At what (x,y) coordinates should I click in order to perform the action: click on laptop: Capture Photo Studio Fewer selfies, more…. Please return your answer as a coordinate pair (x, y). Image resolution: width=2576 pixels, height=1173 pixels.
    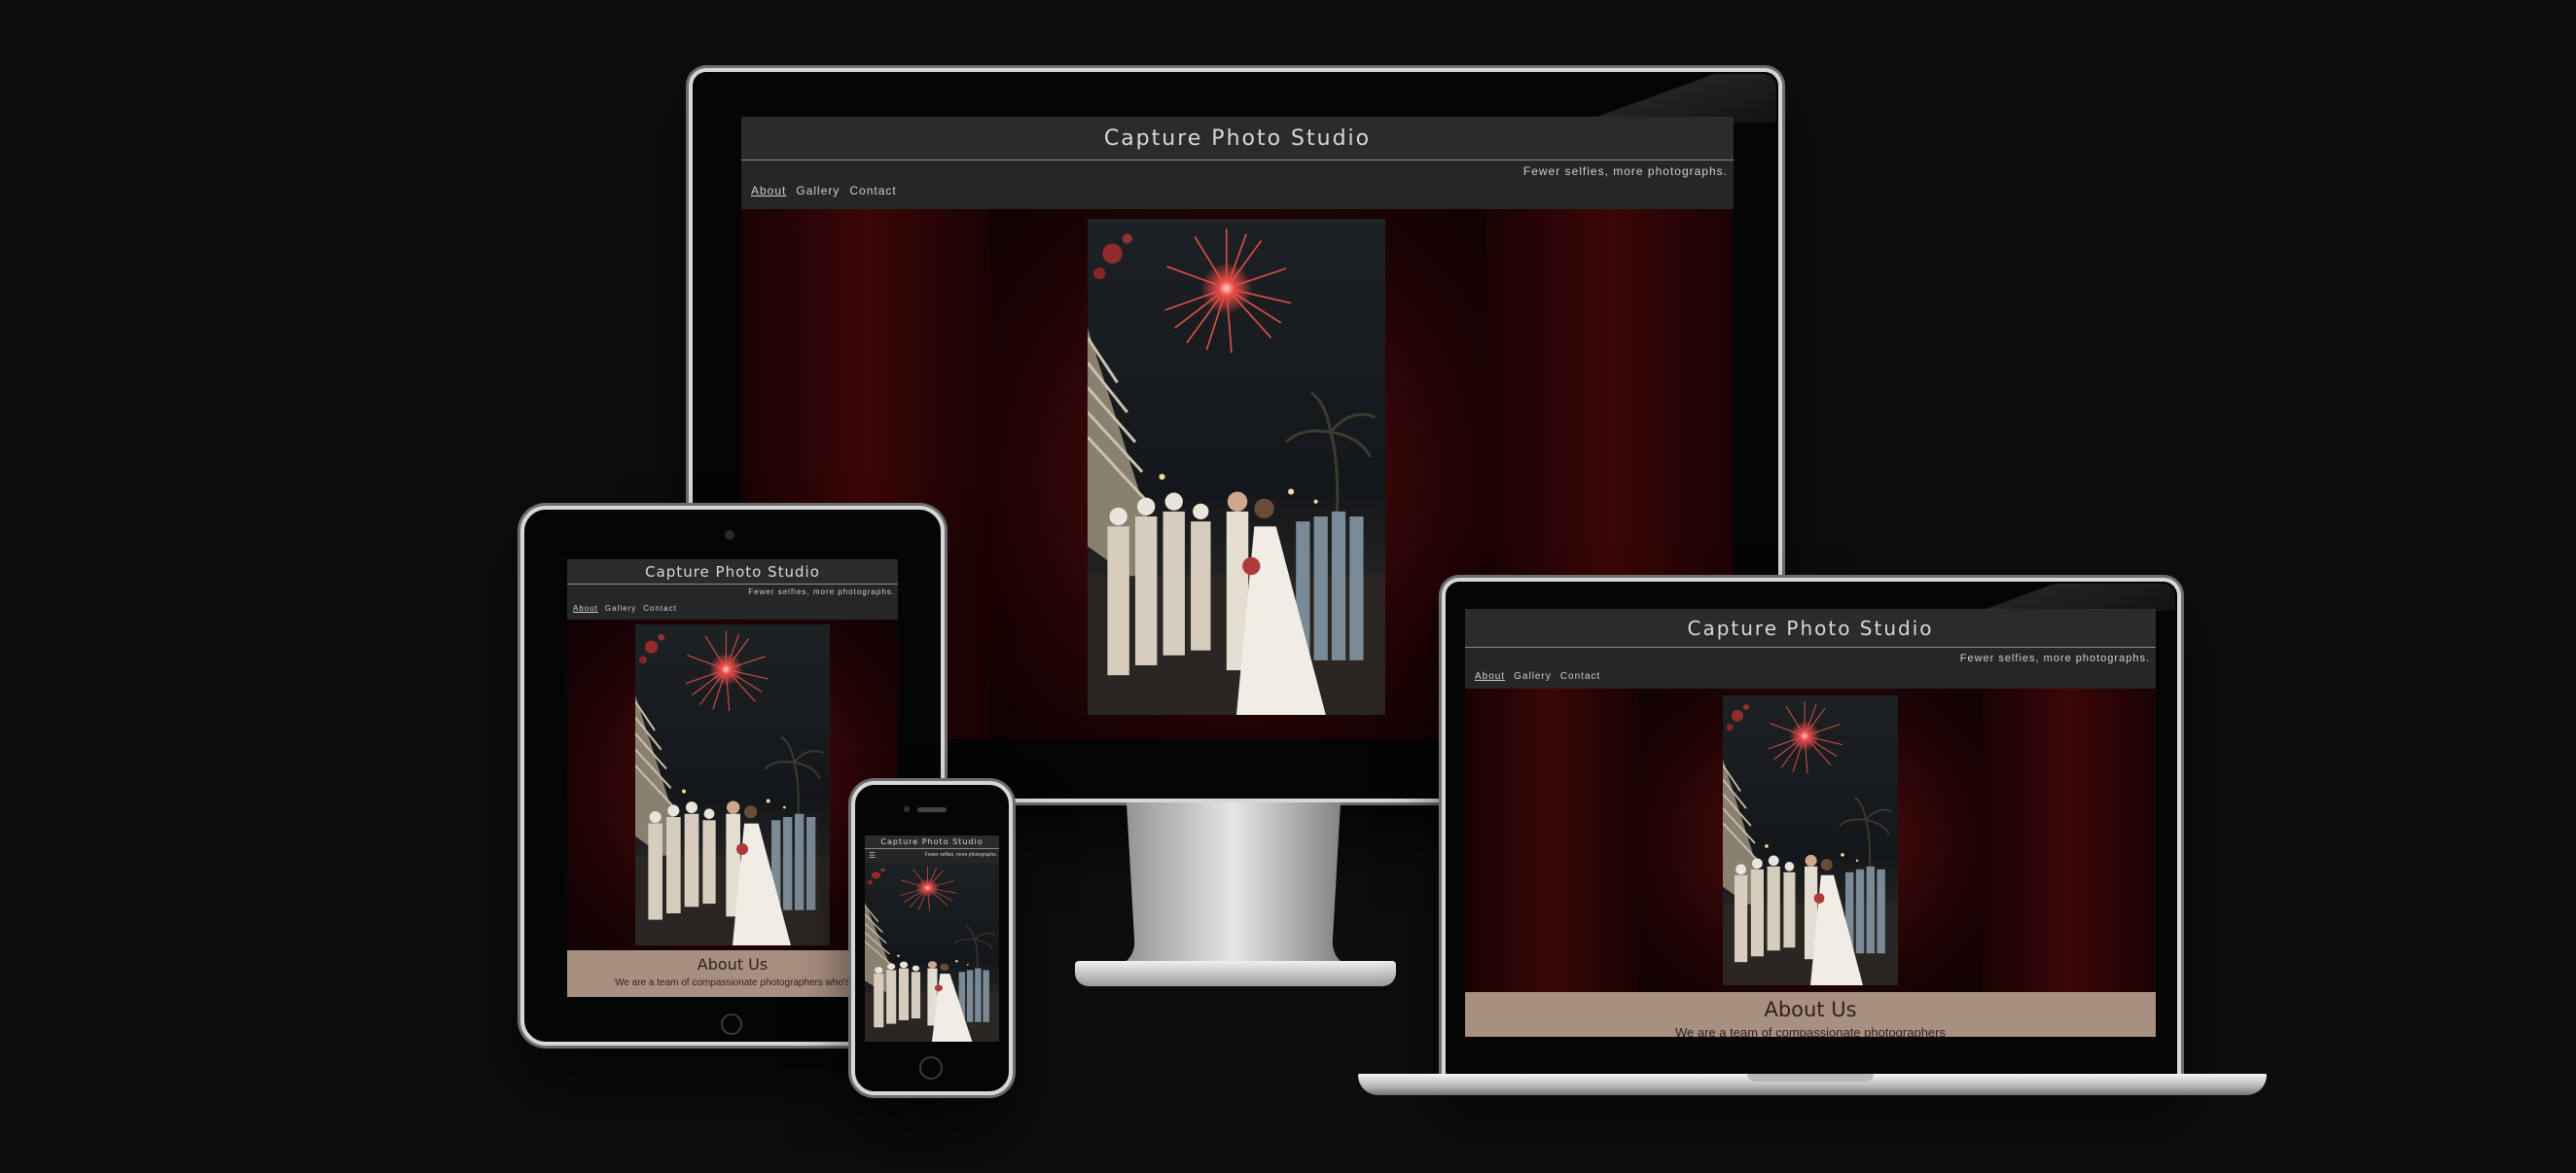
    Looking at the image, I should click on (1811, 826).